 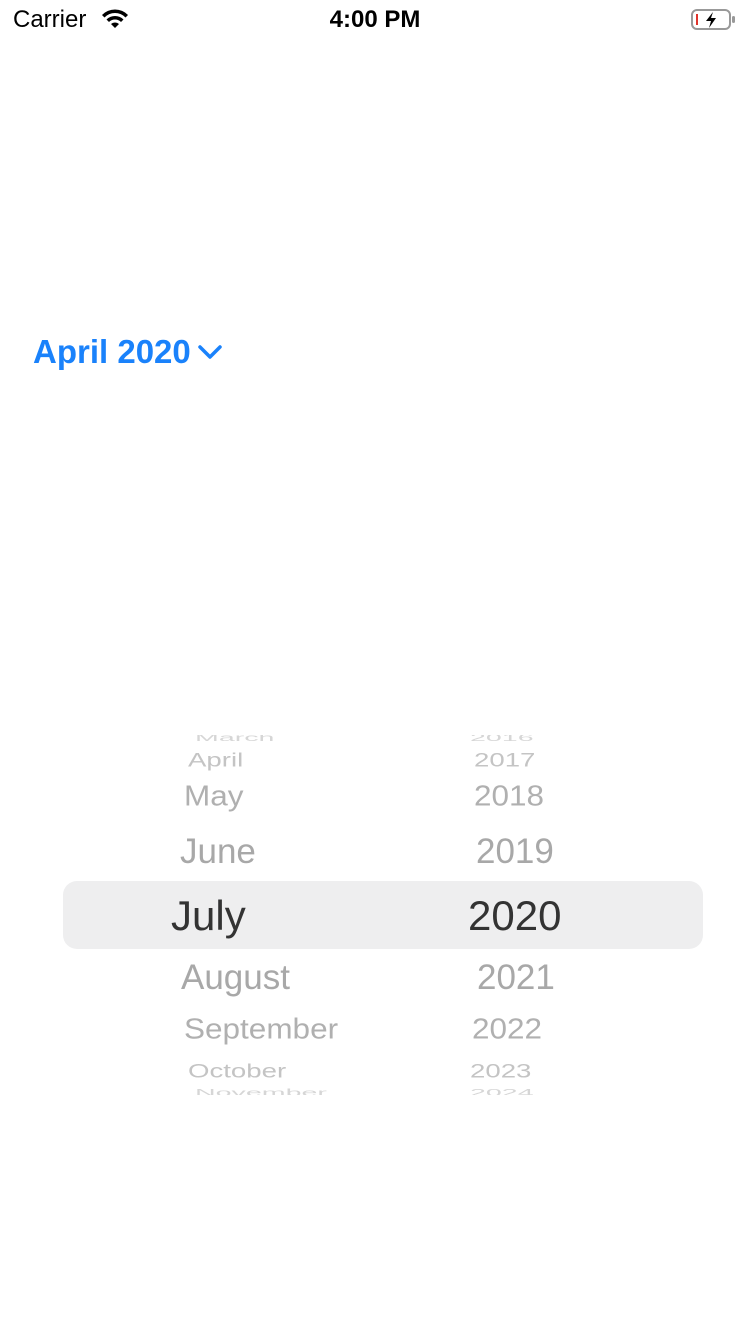 I want to click on month-option: March, so click(x=234, y=739).